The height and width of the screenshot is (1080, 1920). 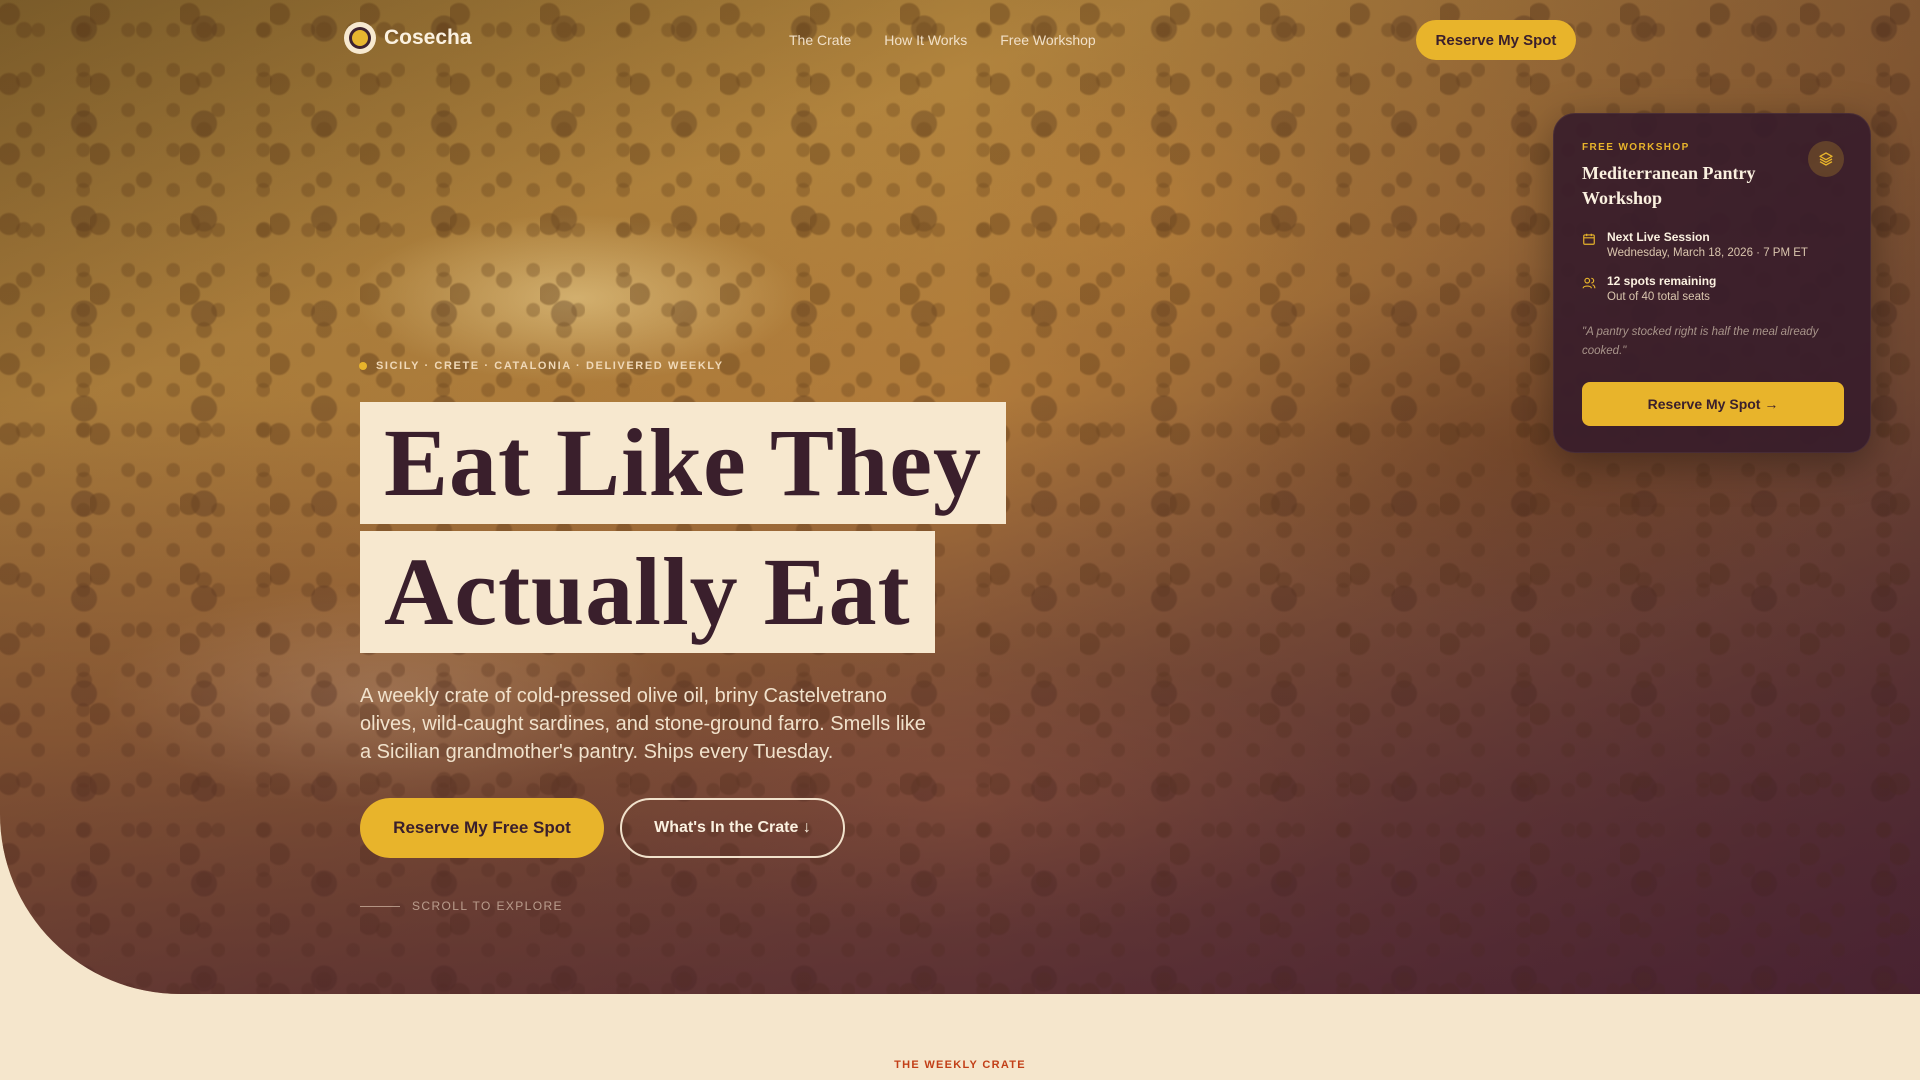 I want to click on scroll-hint: SCROLL TO EXPLORE, so click(x=461, y=906).